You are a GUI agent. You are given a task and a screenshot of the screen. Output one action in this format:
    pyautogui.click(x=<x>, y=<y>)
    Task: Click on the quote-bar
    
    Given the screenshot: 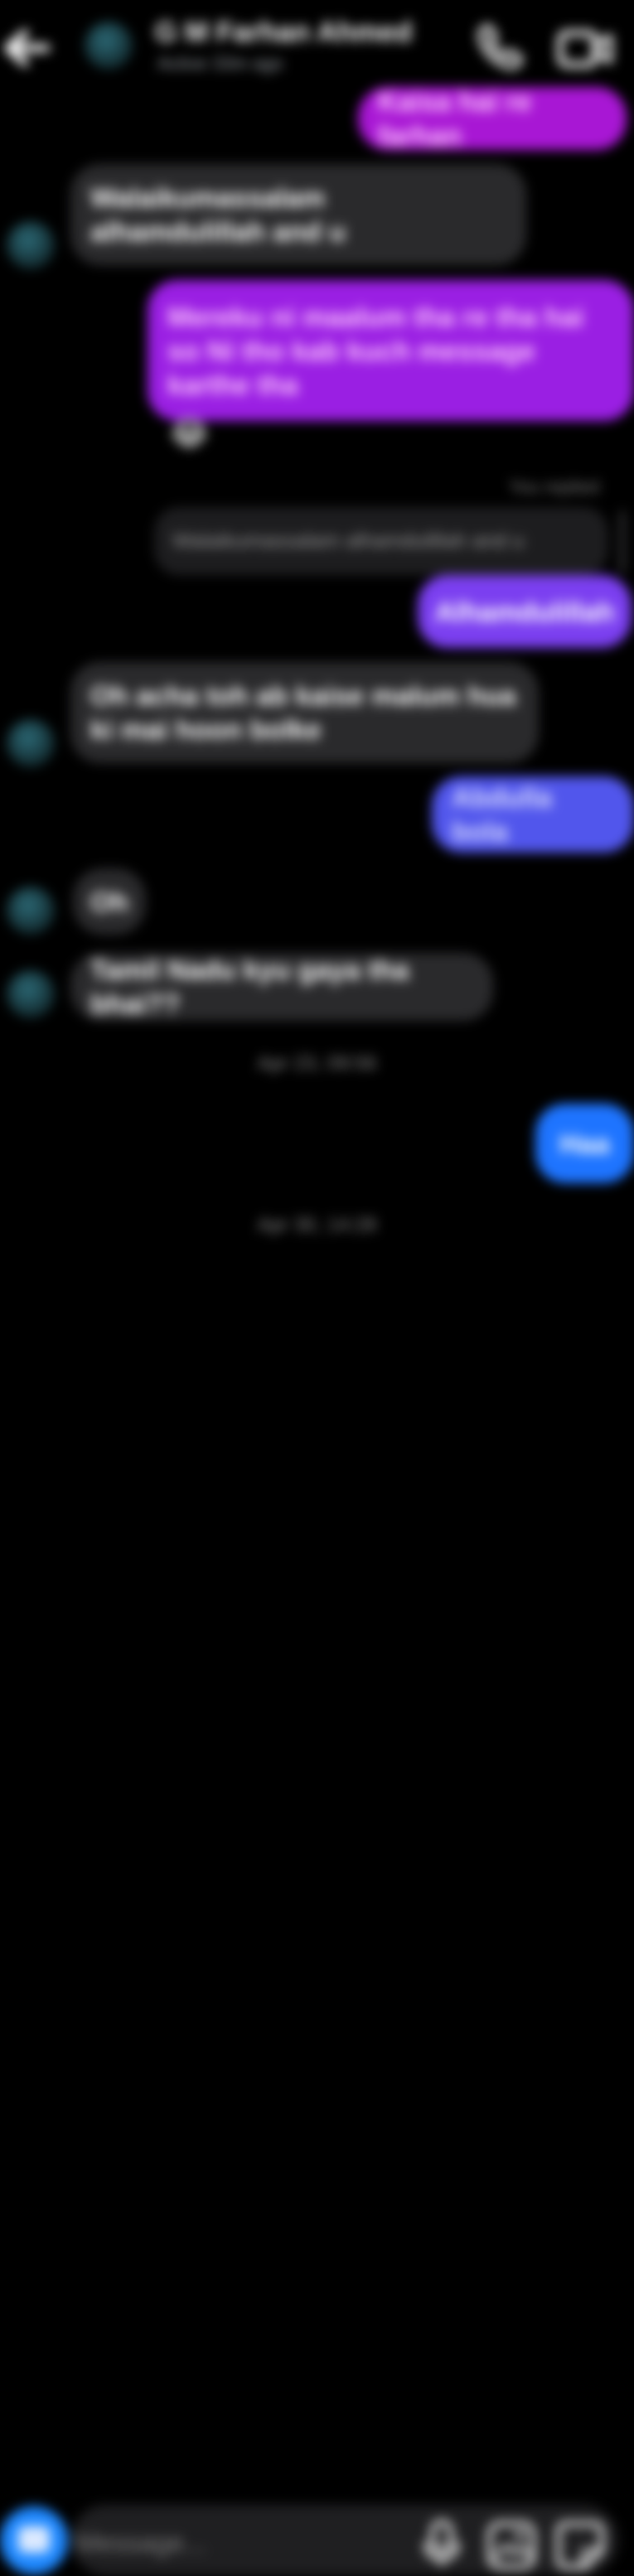 What is the action you would take?
    pyautogui.click(x=622, y=541)
    